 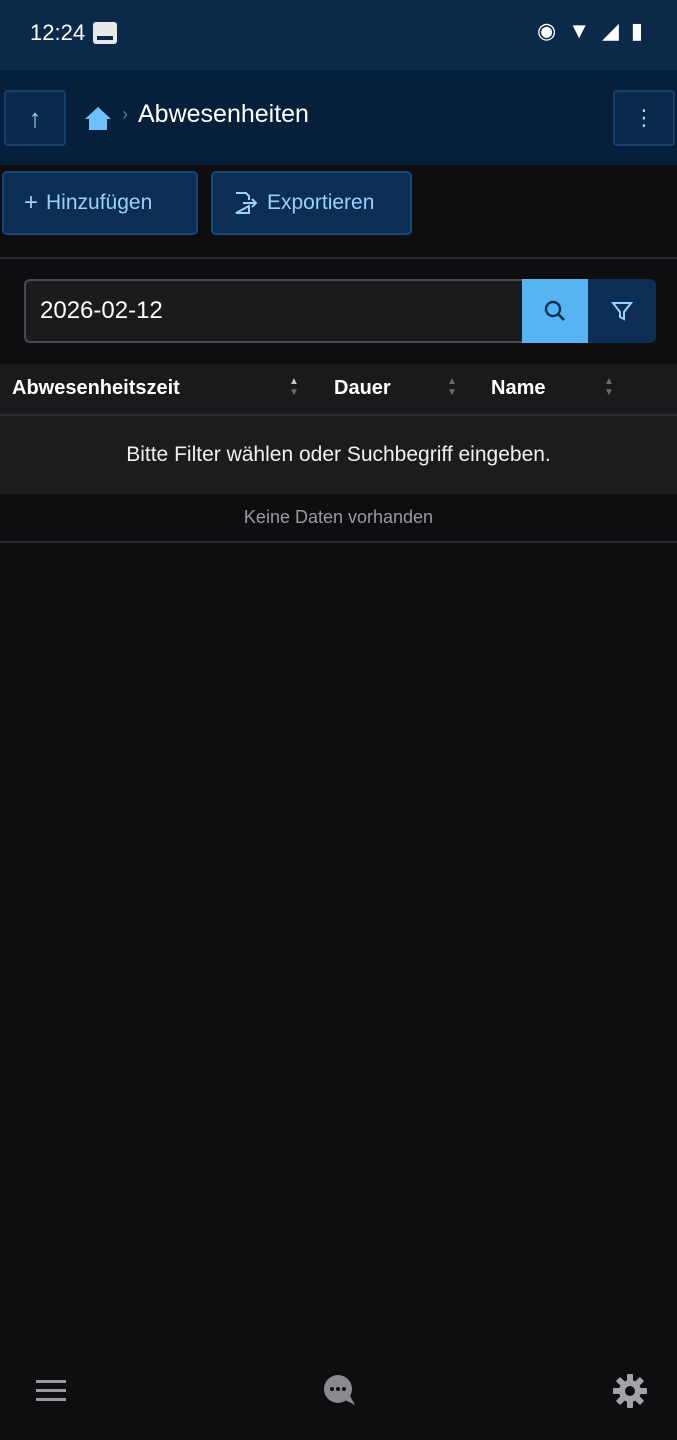 I want to click on export-button: Exportieren, so click(x=311, y=203).